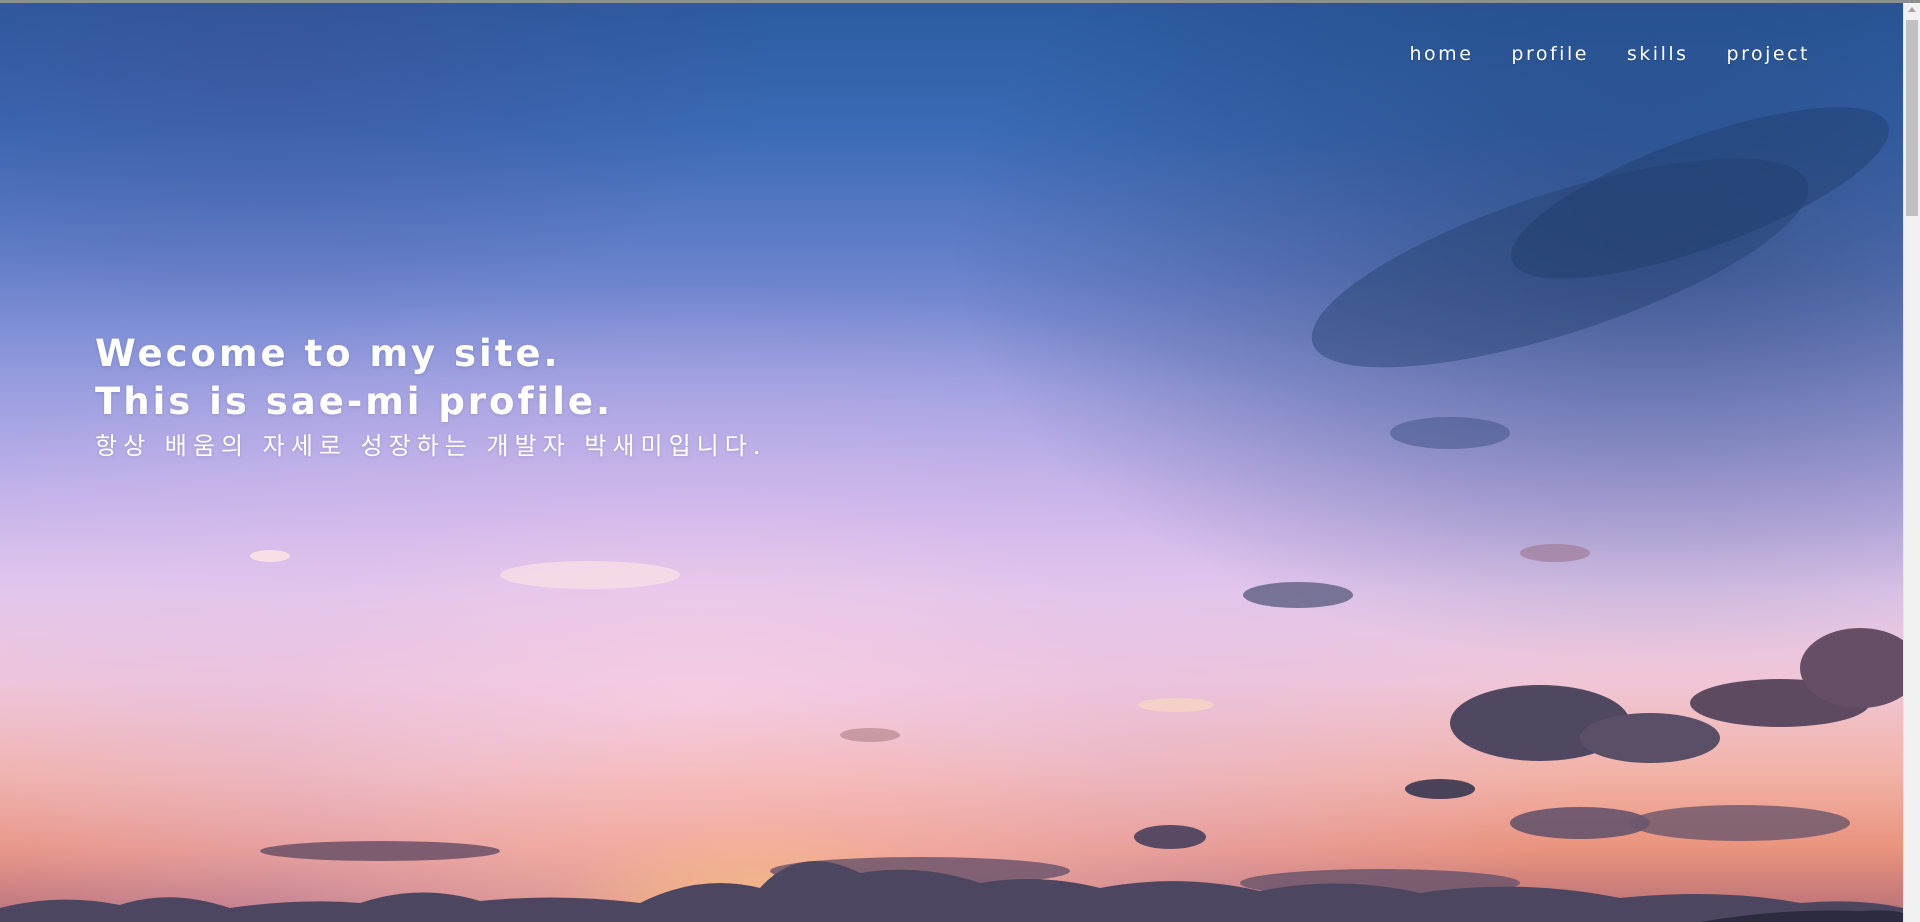  Describe the element at coordinates (1768, 54) in the screenshot. I see `nav-link-project: project` at that location.